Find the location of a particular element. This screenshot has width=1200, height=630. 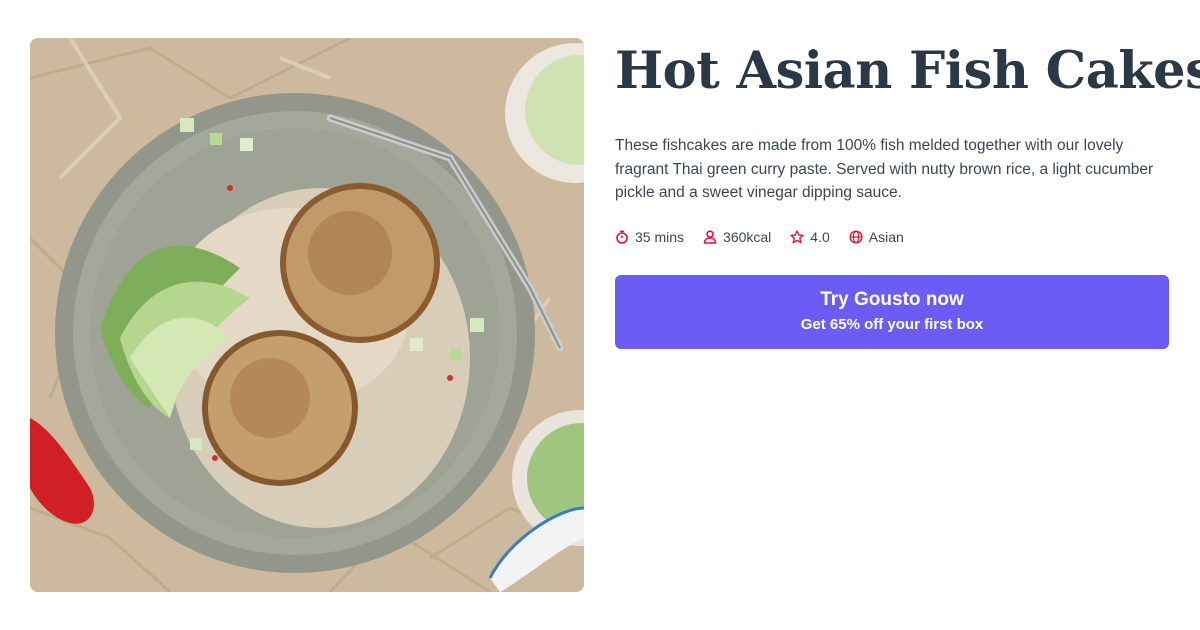

meta-rating: 4.0 is located at coordinates (810, 236).